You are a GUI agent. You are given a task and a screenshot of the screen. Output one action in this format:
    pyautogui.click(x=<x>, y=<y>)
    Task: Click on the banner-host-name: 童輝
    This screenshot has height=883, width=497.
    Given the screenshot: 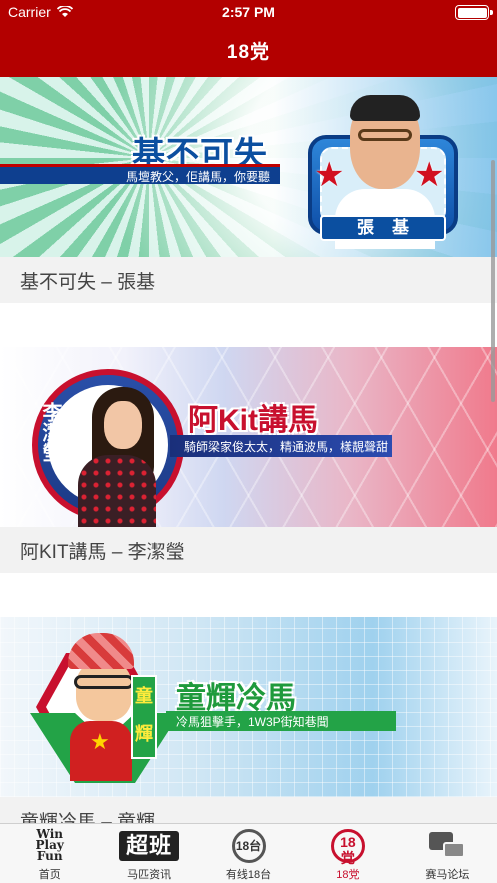 What is the action you would take?
    pyautogui.click(x=144, y=717)
    